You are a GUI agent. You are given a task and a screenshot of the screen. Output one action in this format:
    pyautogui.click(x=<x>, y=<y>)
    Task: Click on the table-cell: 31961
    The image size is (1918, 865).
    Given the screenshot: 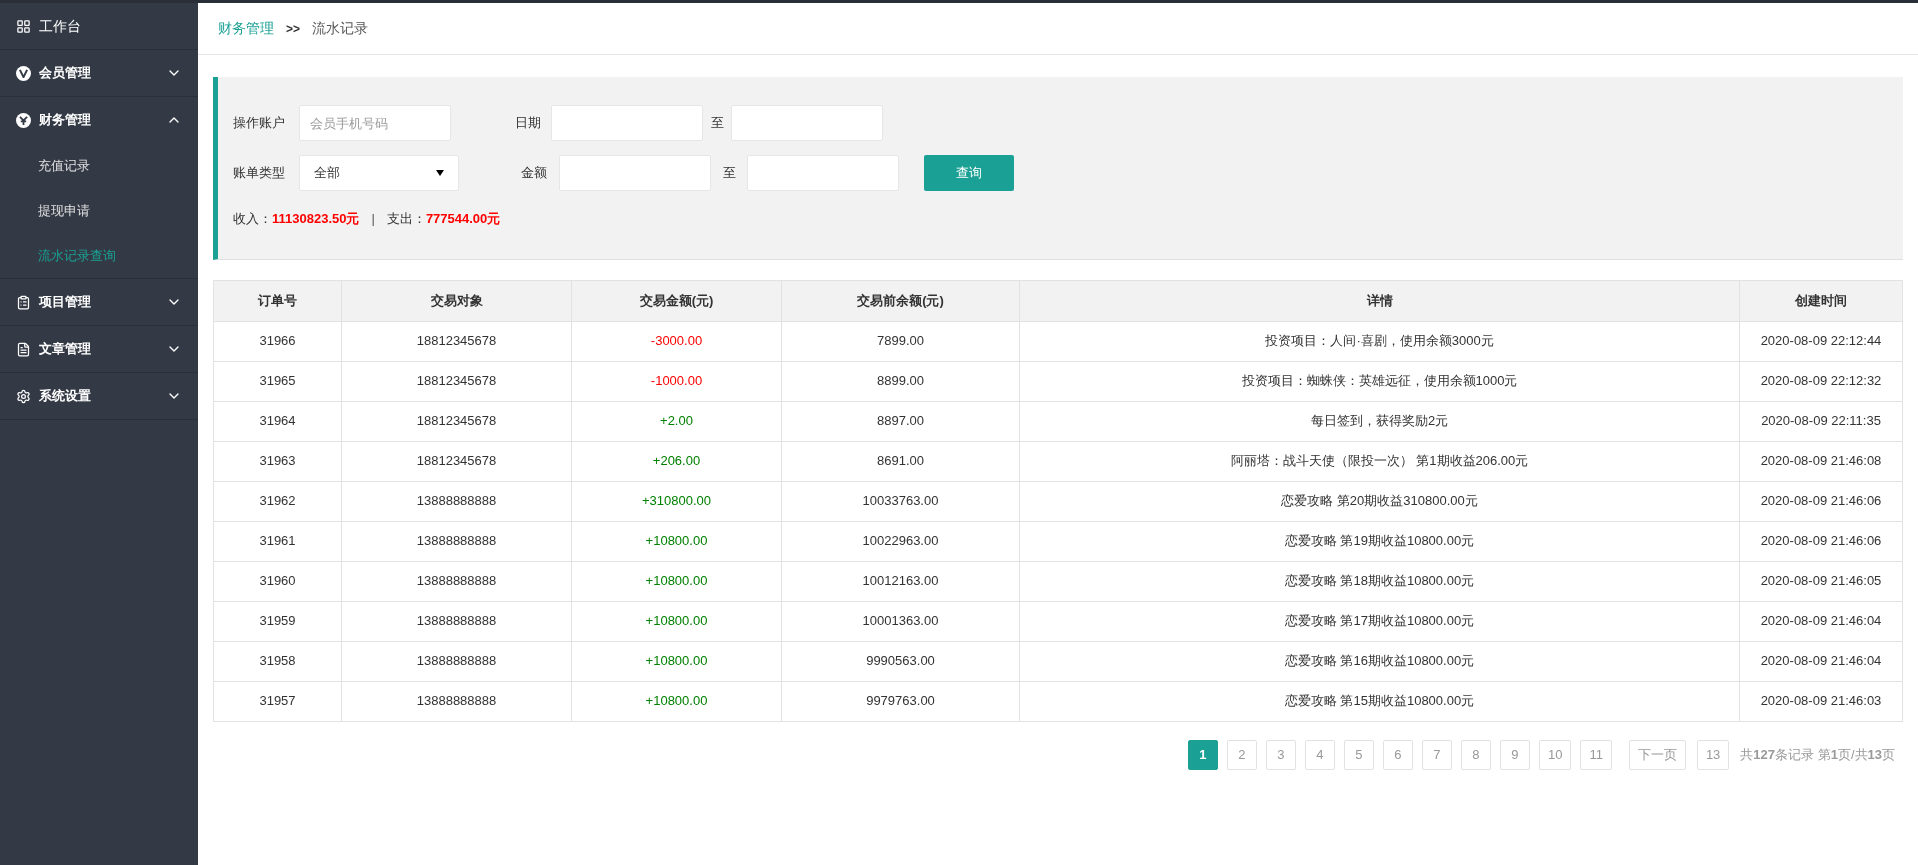 What is the action you would take?
    pyautogui.click(x=277, y=541)
    